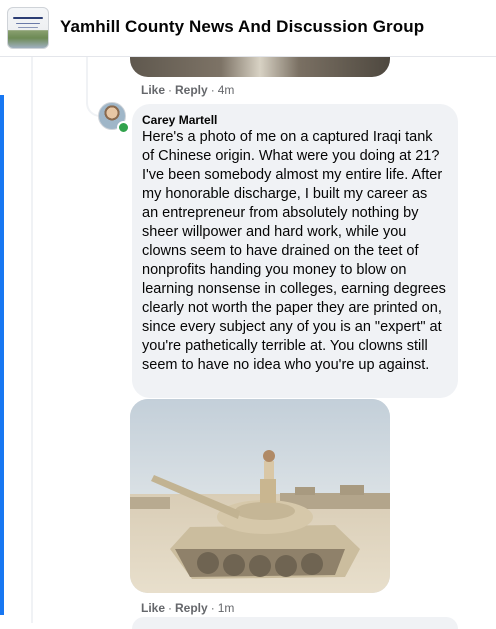 The height and width of the screenshot is (629, 496). Describe the element at coordinates (226, 608) in the screenshot. I see `comment-timestamp: 1m` at that location.